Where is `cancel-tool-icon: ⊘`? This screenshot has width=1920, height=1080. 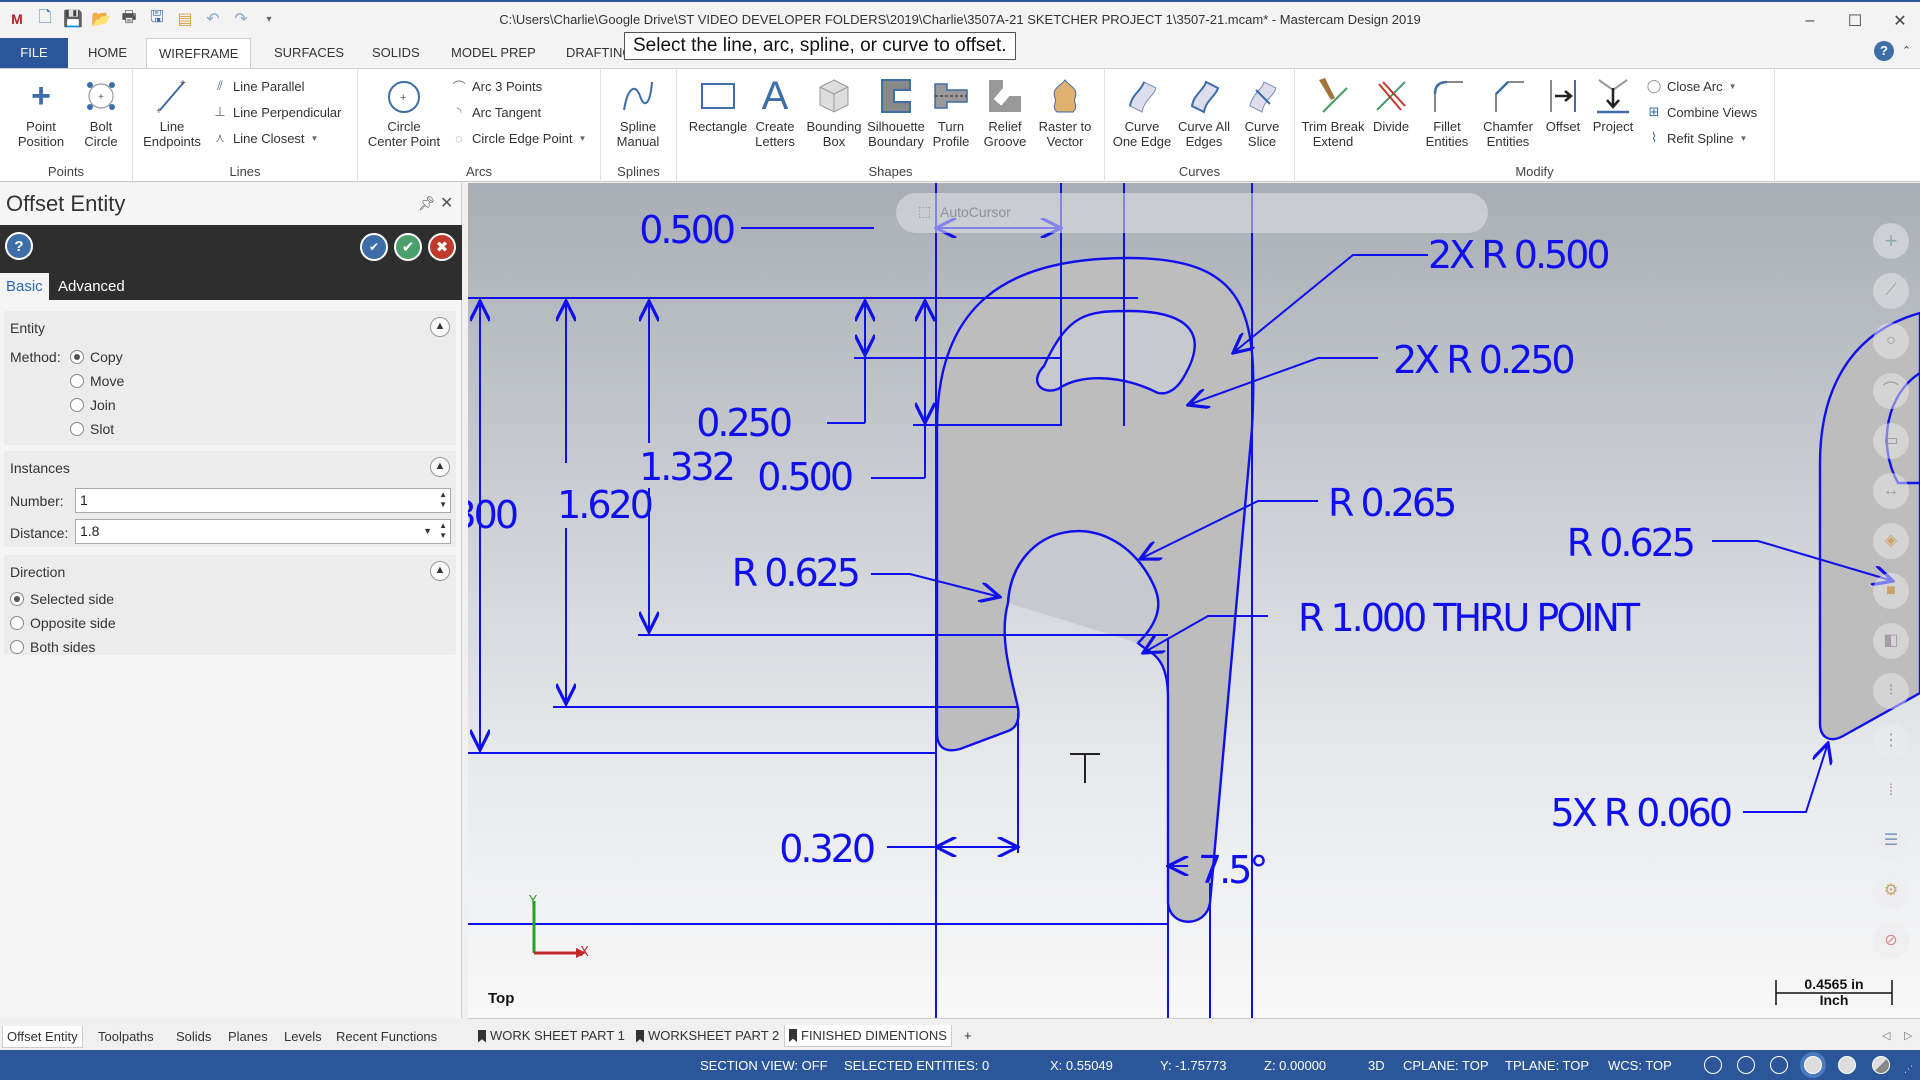 cancel-tool-icon: ⊘ is located at coordinates (1891, 941).